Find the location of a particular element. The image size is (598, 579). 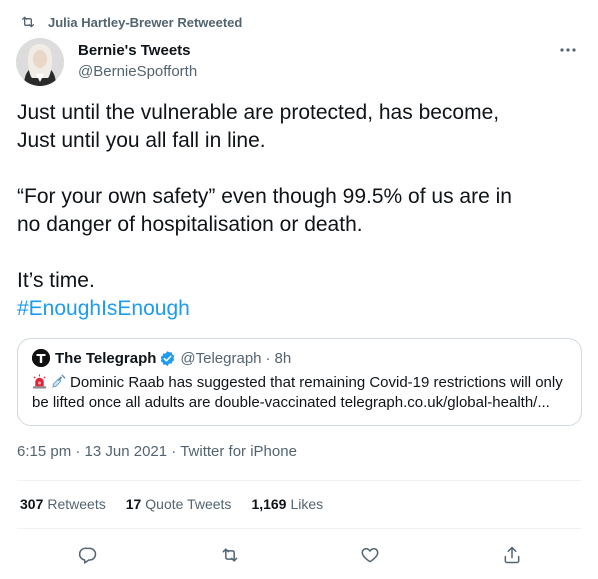

retweet-button is located at coordinates (230, 555).